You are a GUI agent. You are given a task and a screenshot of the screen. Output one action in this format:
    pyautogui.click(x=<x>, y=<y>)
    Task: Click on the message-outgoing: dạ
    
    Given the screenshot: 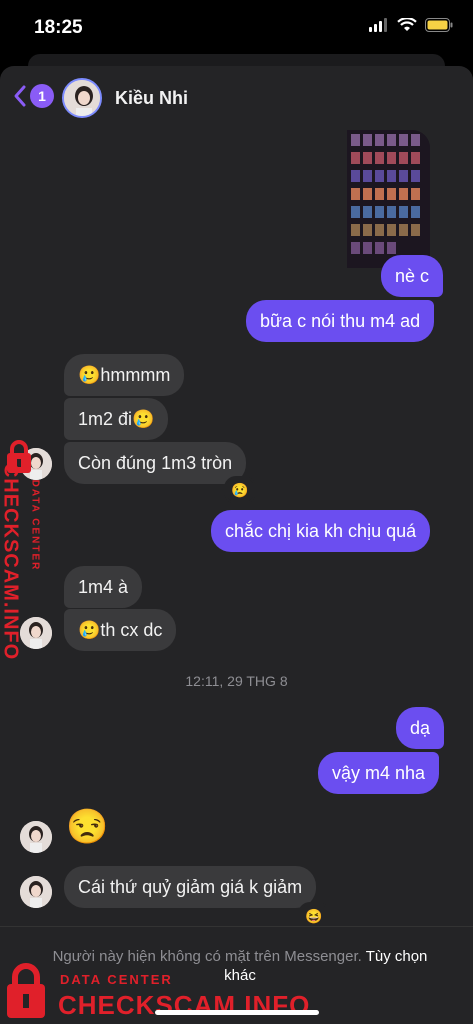 What is the action you would take?
    pyautogui.click(x=420, y=728)
    